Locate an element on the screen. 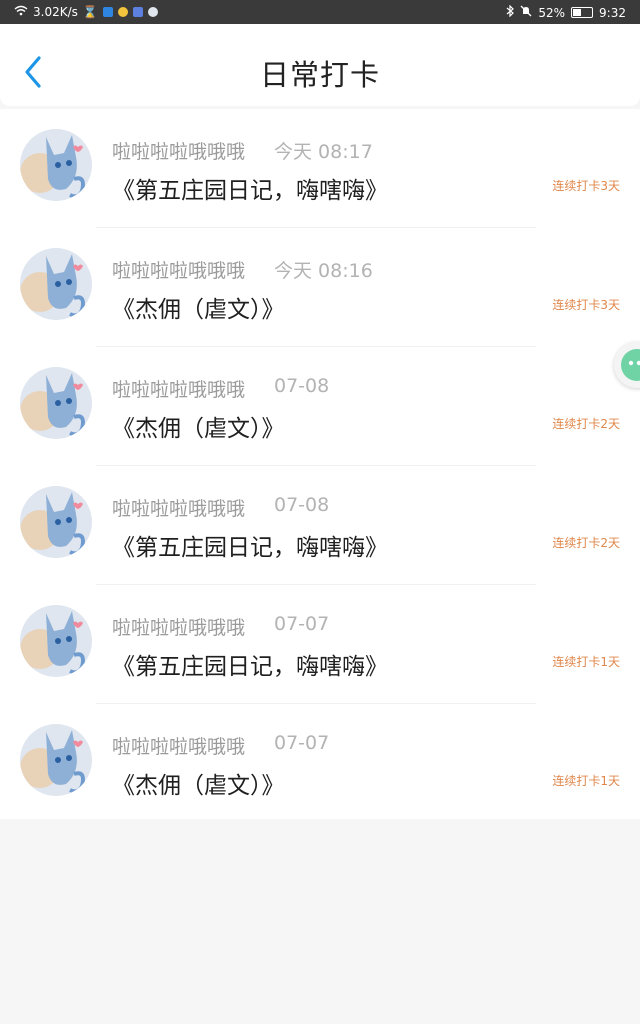 This screenshot has width=640, height=1024. status-bar: 3.02K/s ⌛ 52% 9:32 is located at coordinates (320, 12).